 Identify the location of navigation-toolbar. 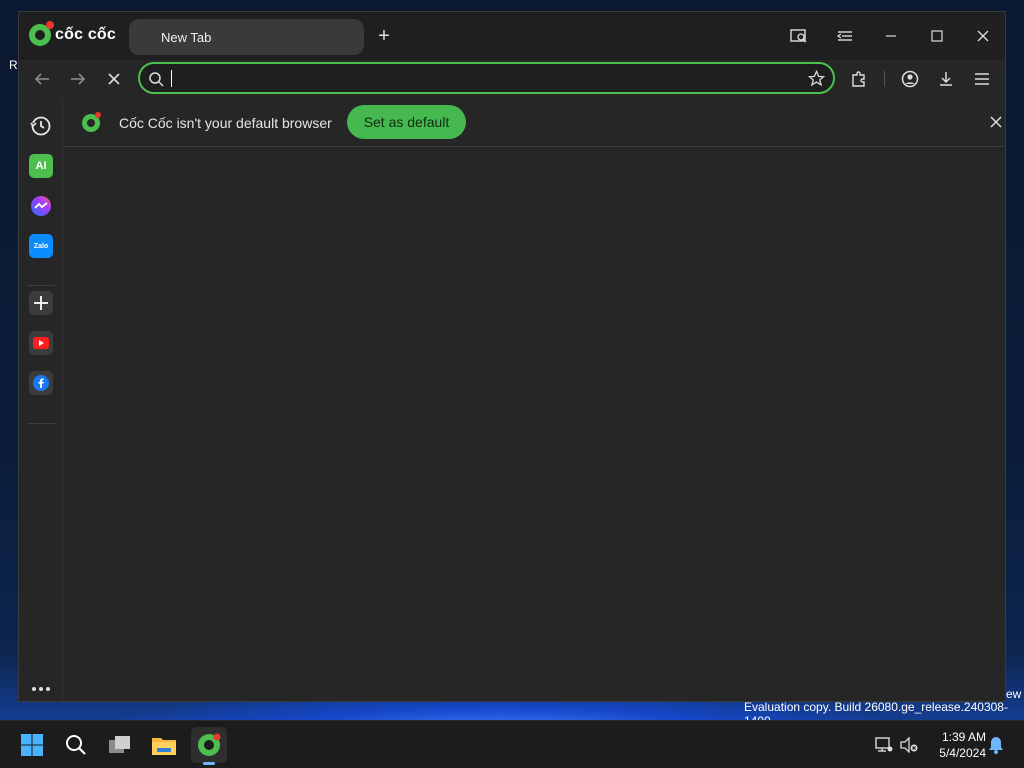
(512, 79).